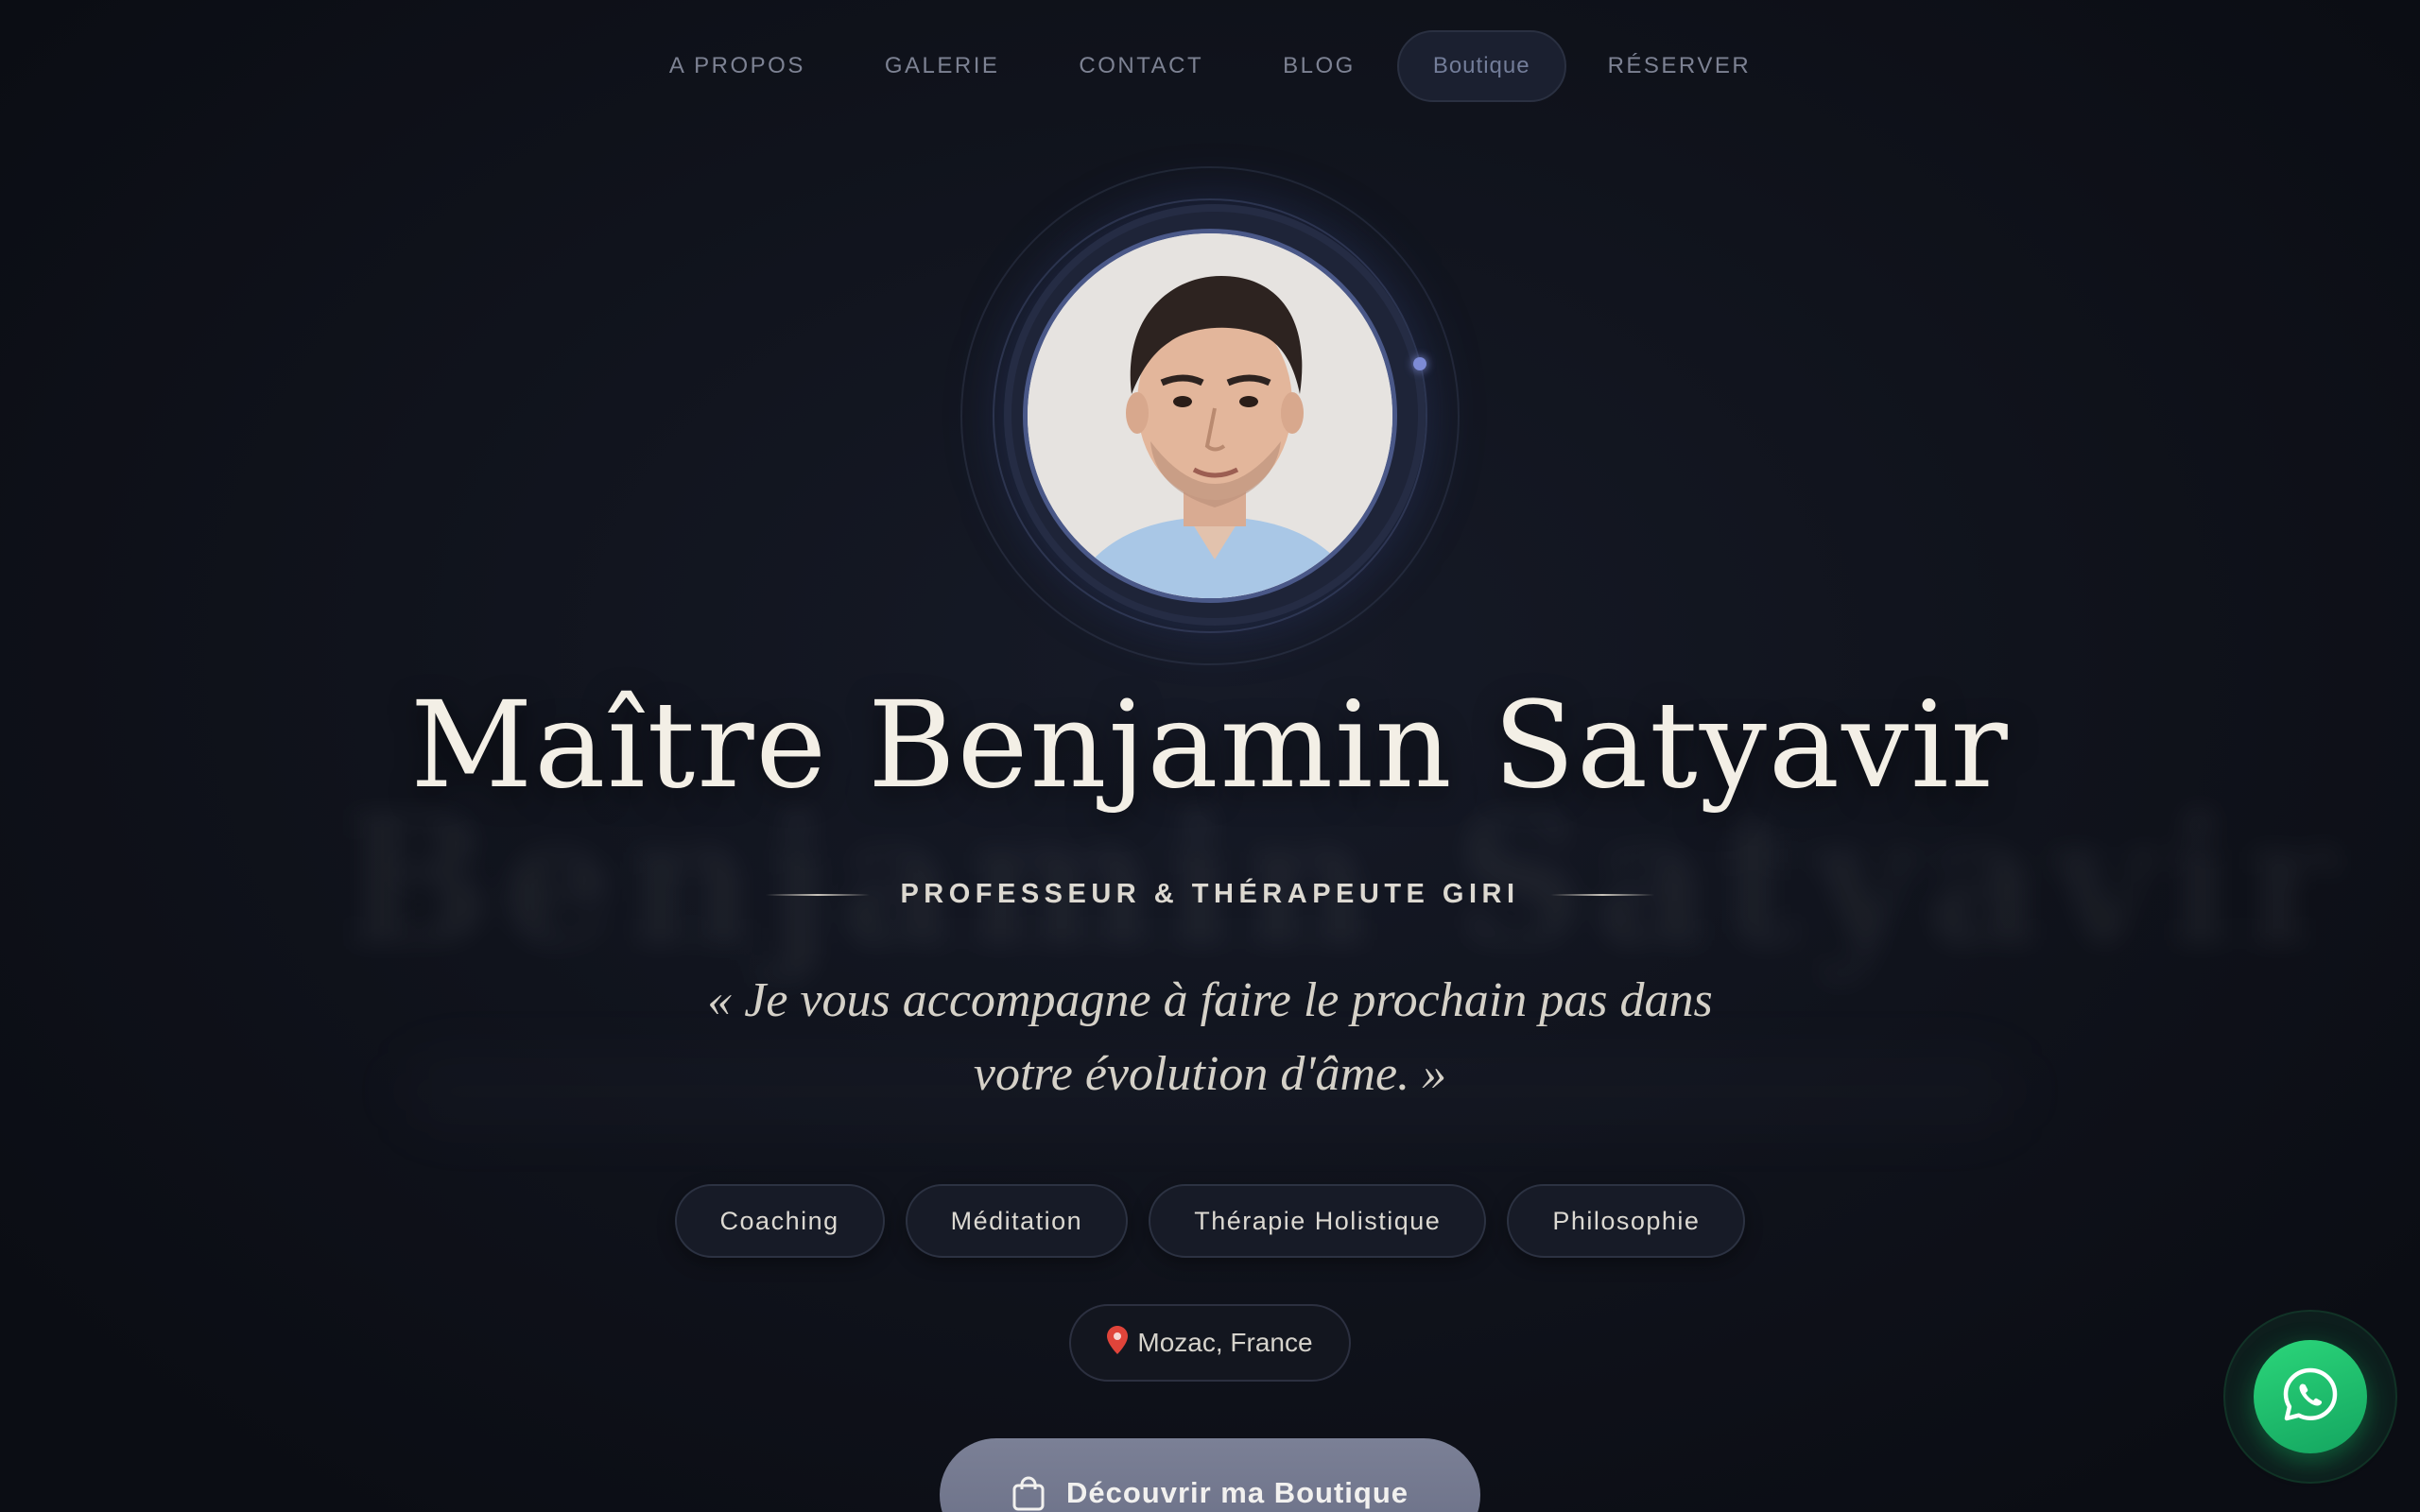 The image size is (2420, 1512). Describe the element at coordinates (1118, 1343) in the screenshot. I see `pin-icon` at that location.